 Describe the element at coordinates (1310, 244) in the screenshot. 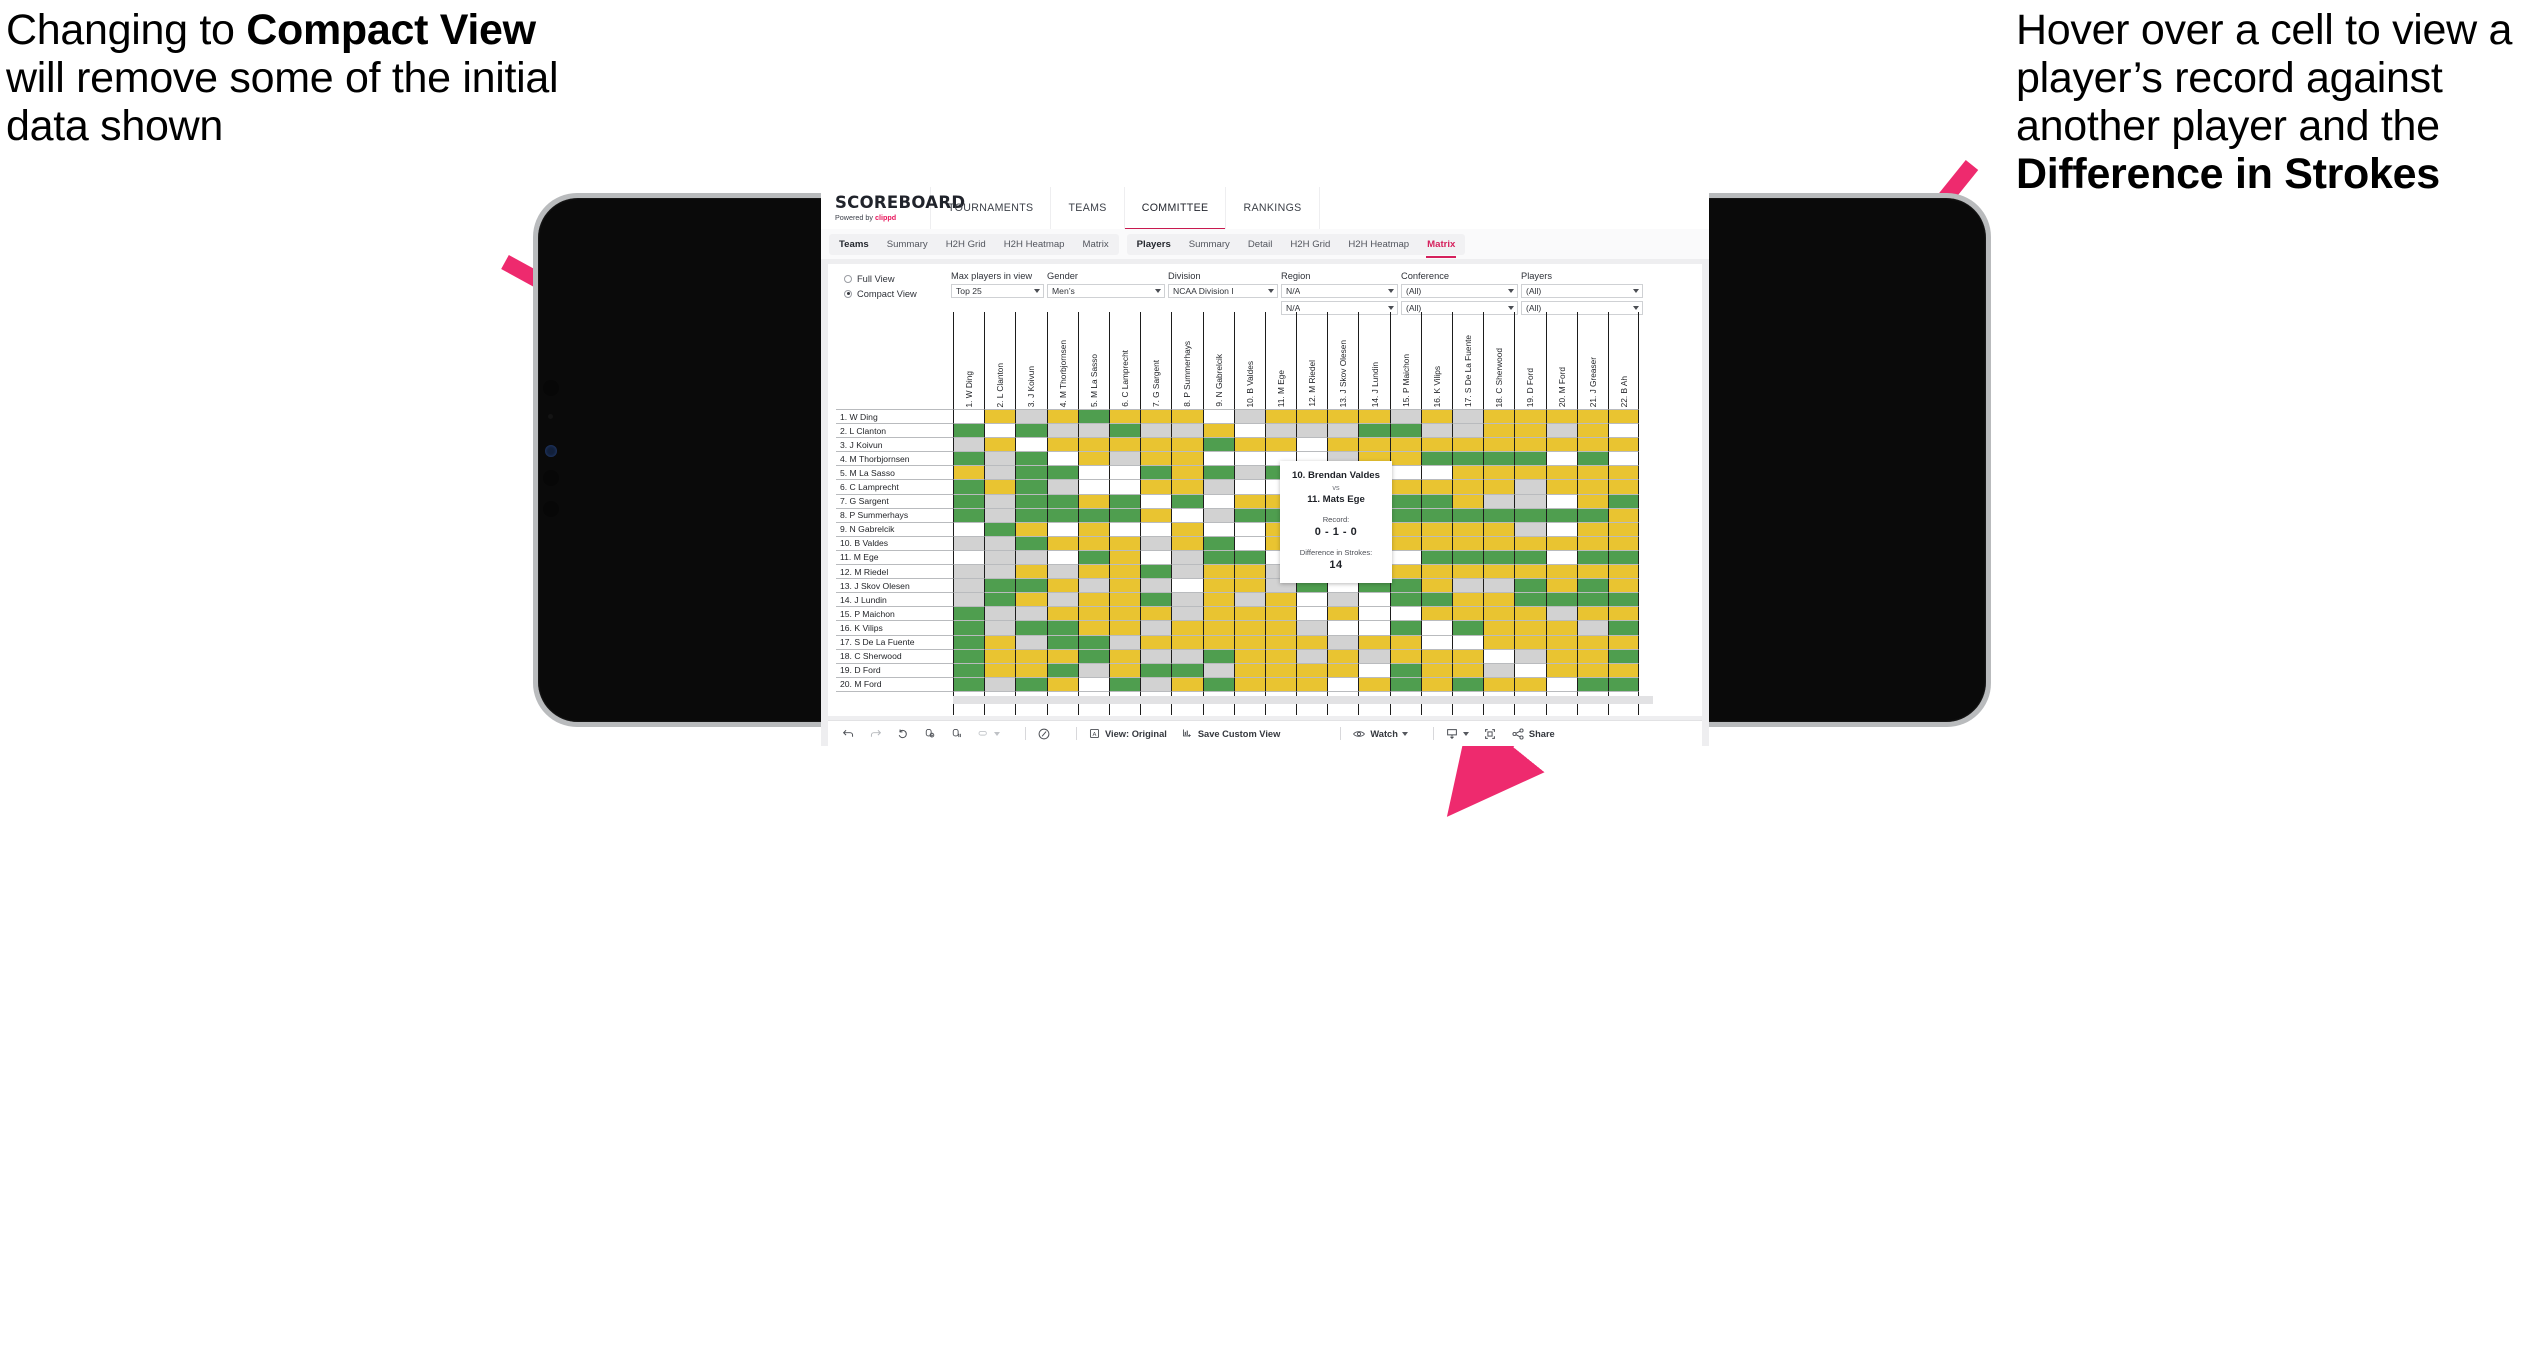

I see `subnav-players-h2h-grid: H2H Grid` at that location.